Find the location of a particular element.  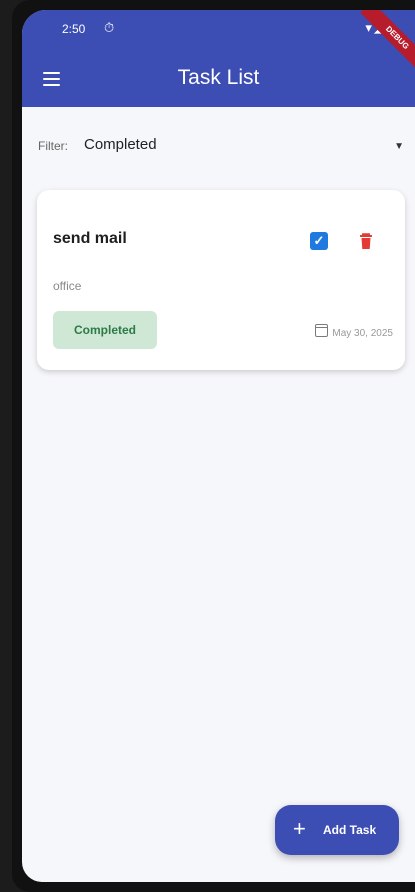

add-task-button: + Add Task is located at coordinates (337, 830).